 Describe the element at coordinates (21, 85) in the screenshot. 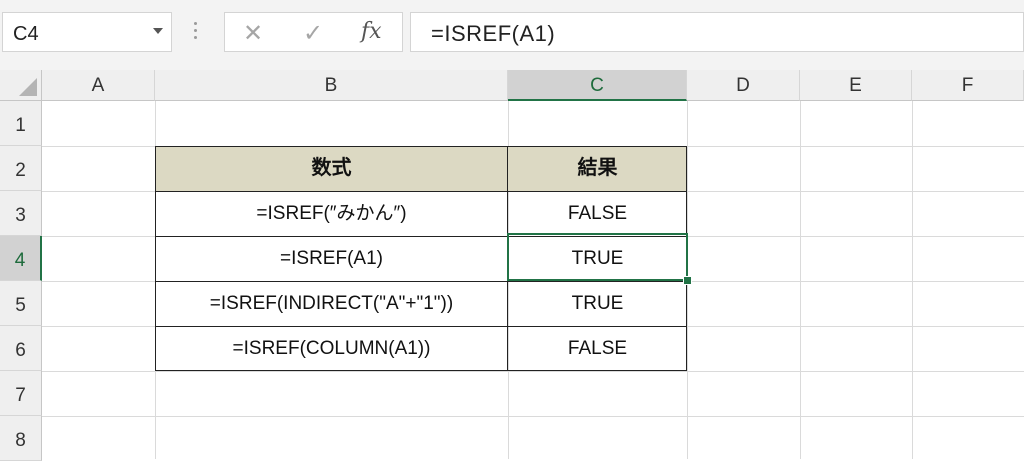

I see `select-all-button` at that location.